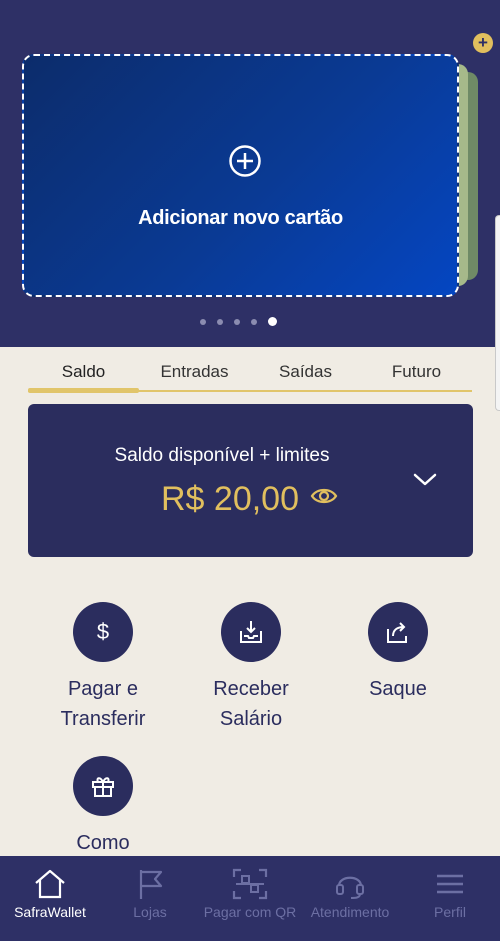 Image resolution: width=500 pixels, height=941 pixels. What do you see at coordinates (230, 499) in the screenshot?
I see `balance-value: R$ 20,00` at bounding box center [230, 499].